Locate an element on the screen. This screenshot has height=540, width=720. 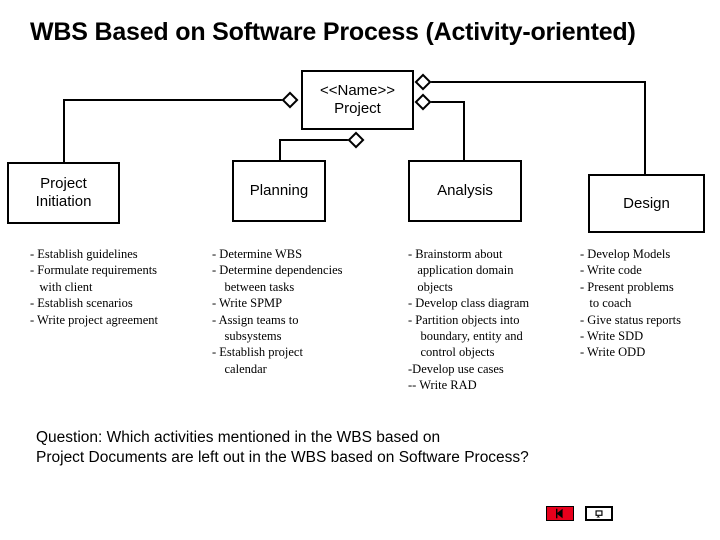
return-arrow-icon is located at coordinates (599, 514).